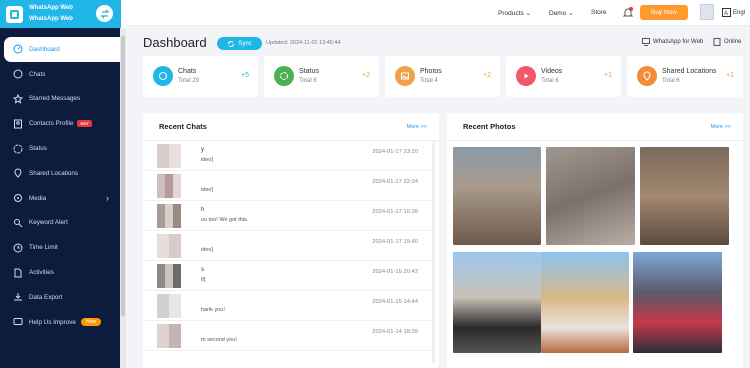  Describe the element at coordinates (685, 76) in the screenshot. I see `shared-locations-card: Shared Locations Total 6 +1` at that location.